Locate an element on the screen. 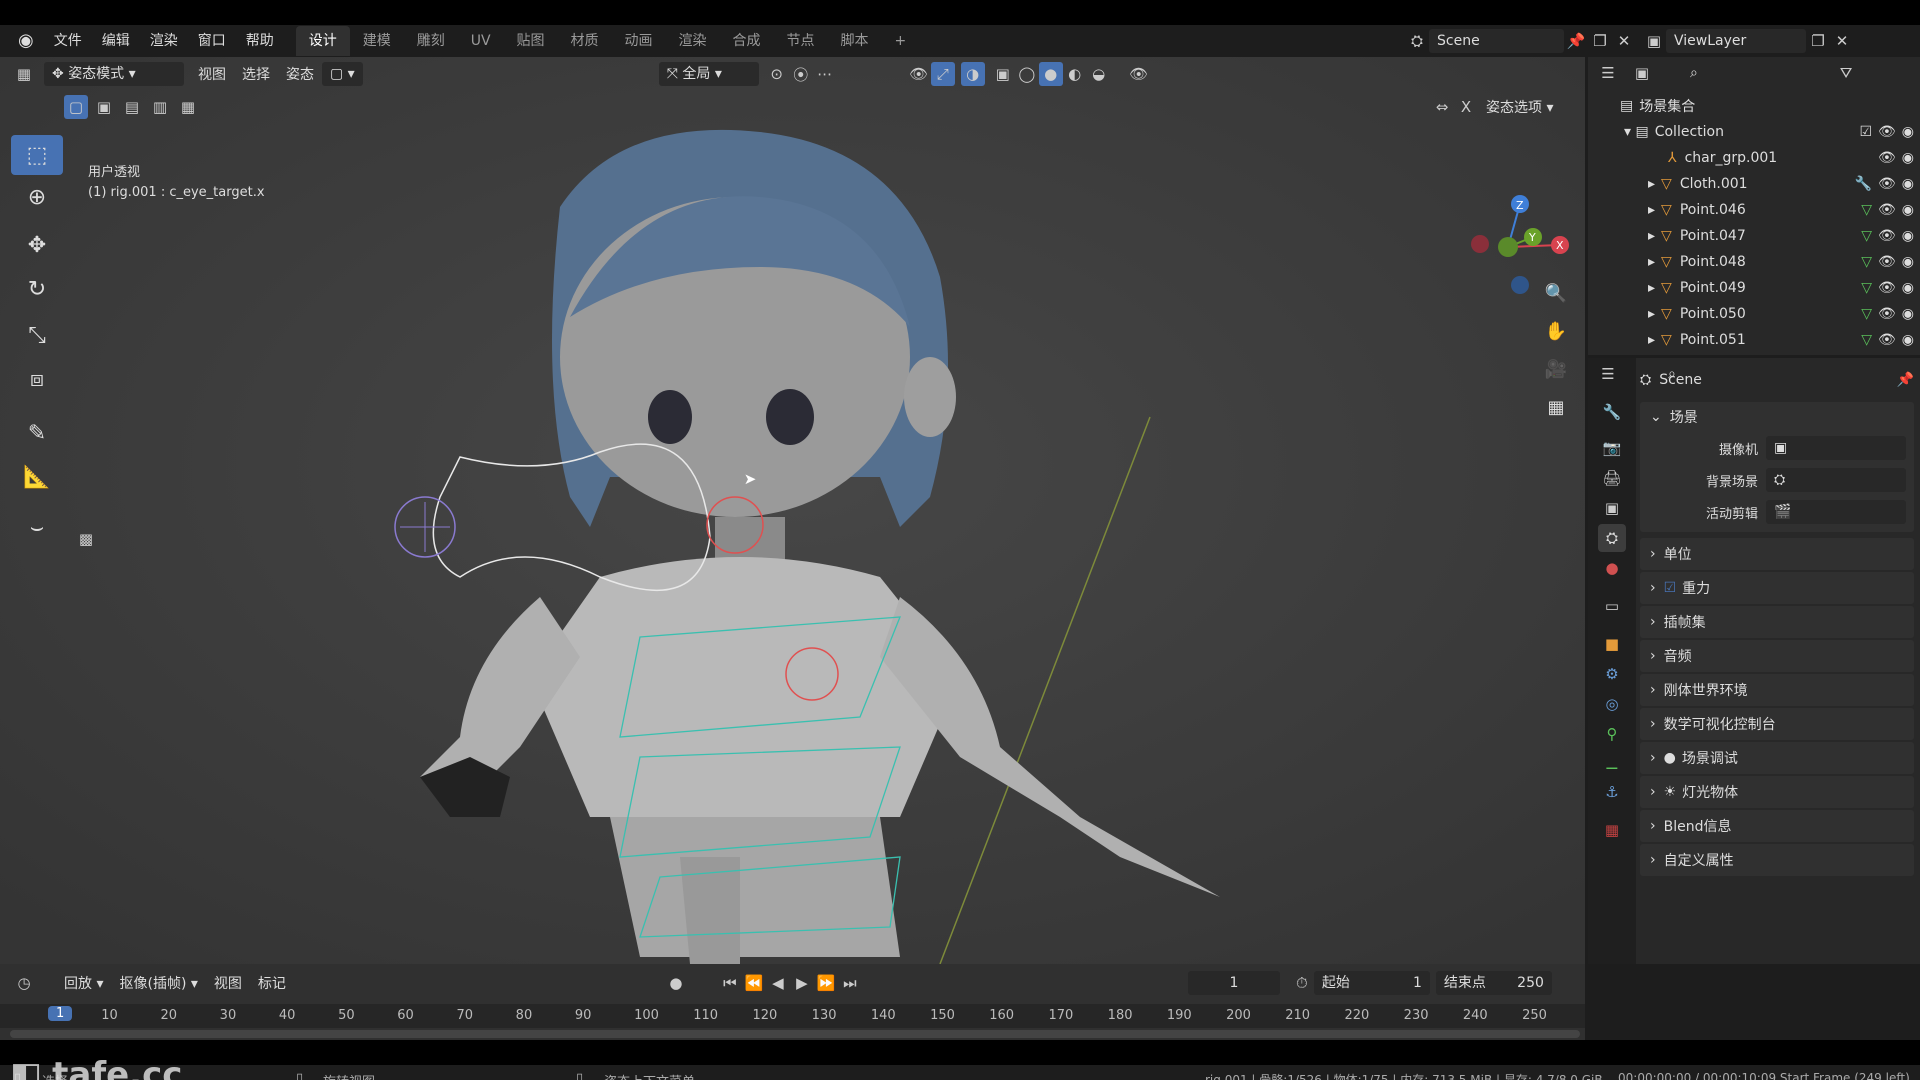 This screenshot has height=1080, width=1920. scene-icon: ⛭ is located at coordinates (1417, 41).